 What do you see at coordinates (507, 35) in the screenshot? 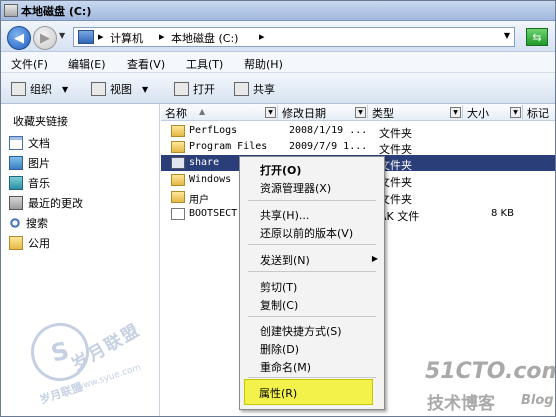
I see `address-dropdown-icon: ▼` at bounding box center [507, 35].